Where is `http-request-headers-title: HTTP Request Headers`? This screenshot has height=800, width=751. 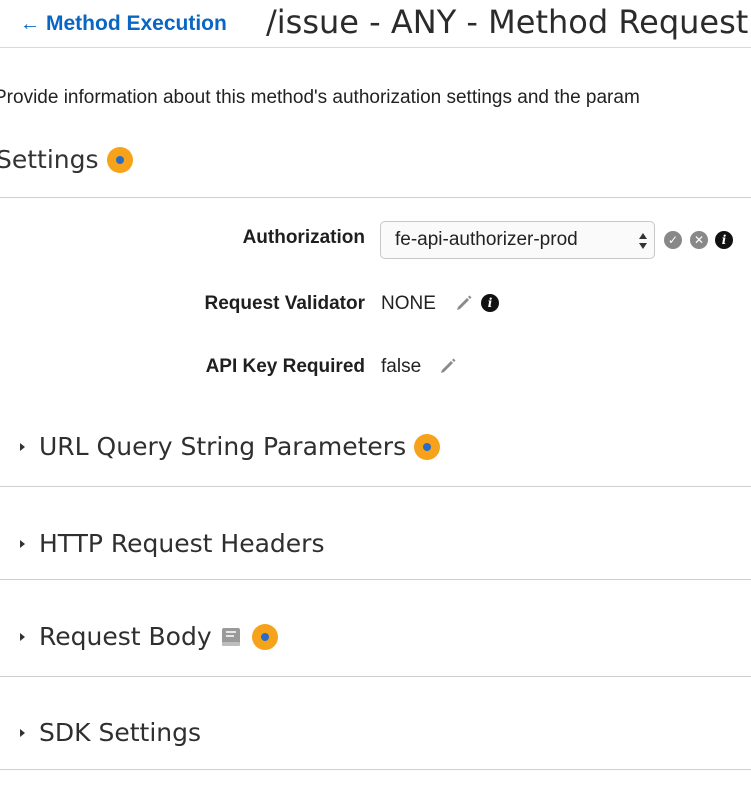
http-request-headers-title: HTTP Request Headers is located at coordinates (182, 543).